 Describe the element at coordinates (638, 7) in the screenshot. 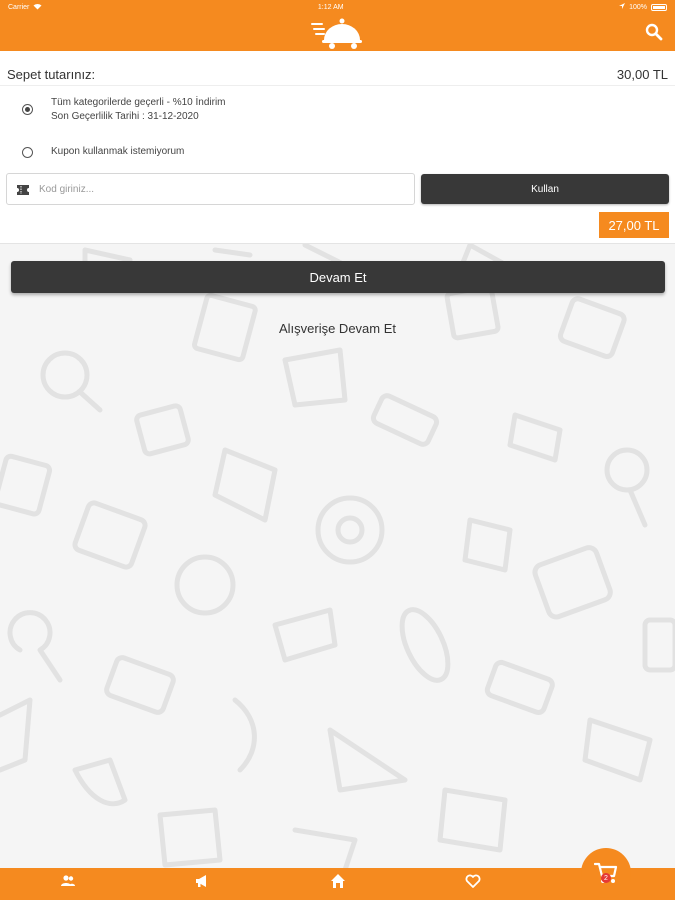

I see `battery-percent: 100%` at that location.